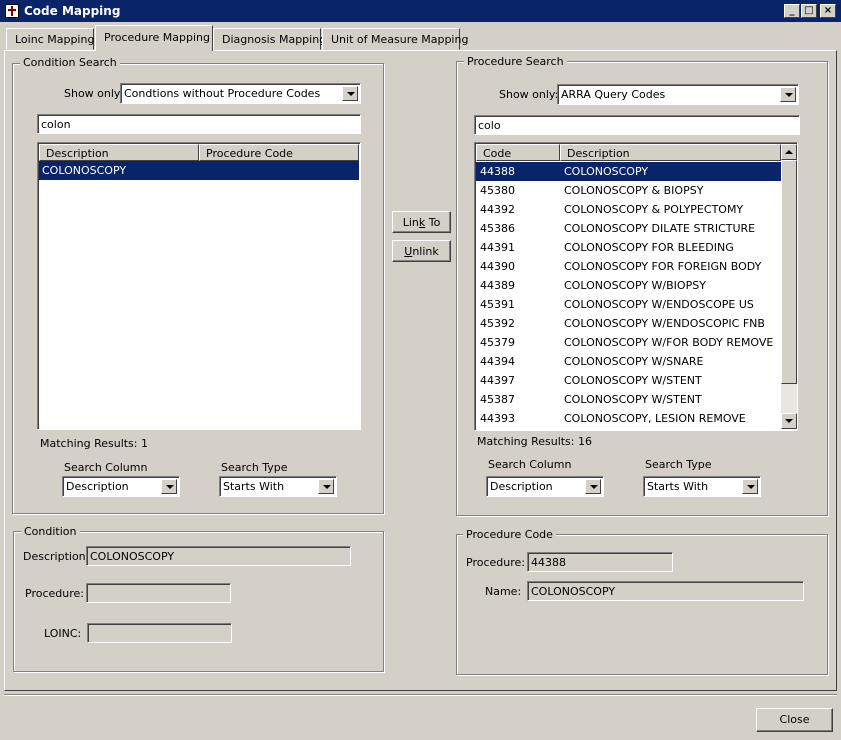 Image resolution: width=841 pixels, height=740 pixels. Describe the element at coordinates (50, 39) in the screenshot. I see `tab-loinc-mapping: Loinc Mapping` at that location.